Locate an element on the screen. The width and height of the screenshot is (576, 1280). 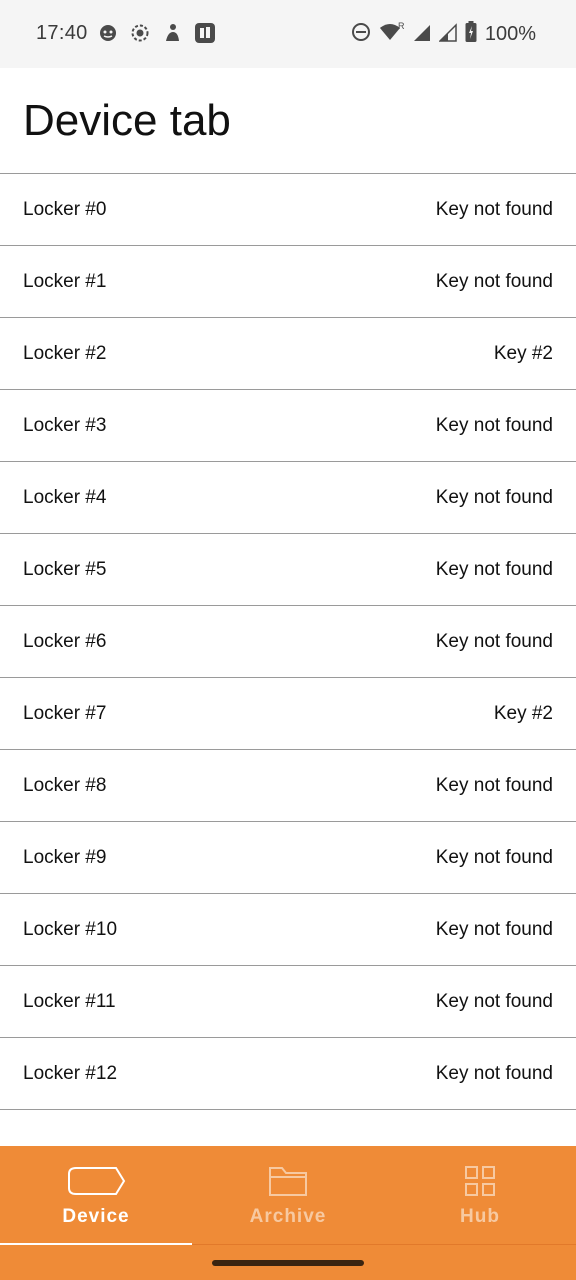
grid-icon is located at coordinates (480, 1181).